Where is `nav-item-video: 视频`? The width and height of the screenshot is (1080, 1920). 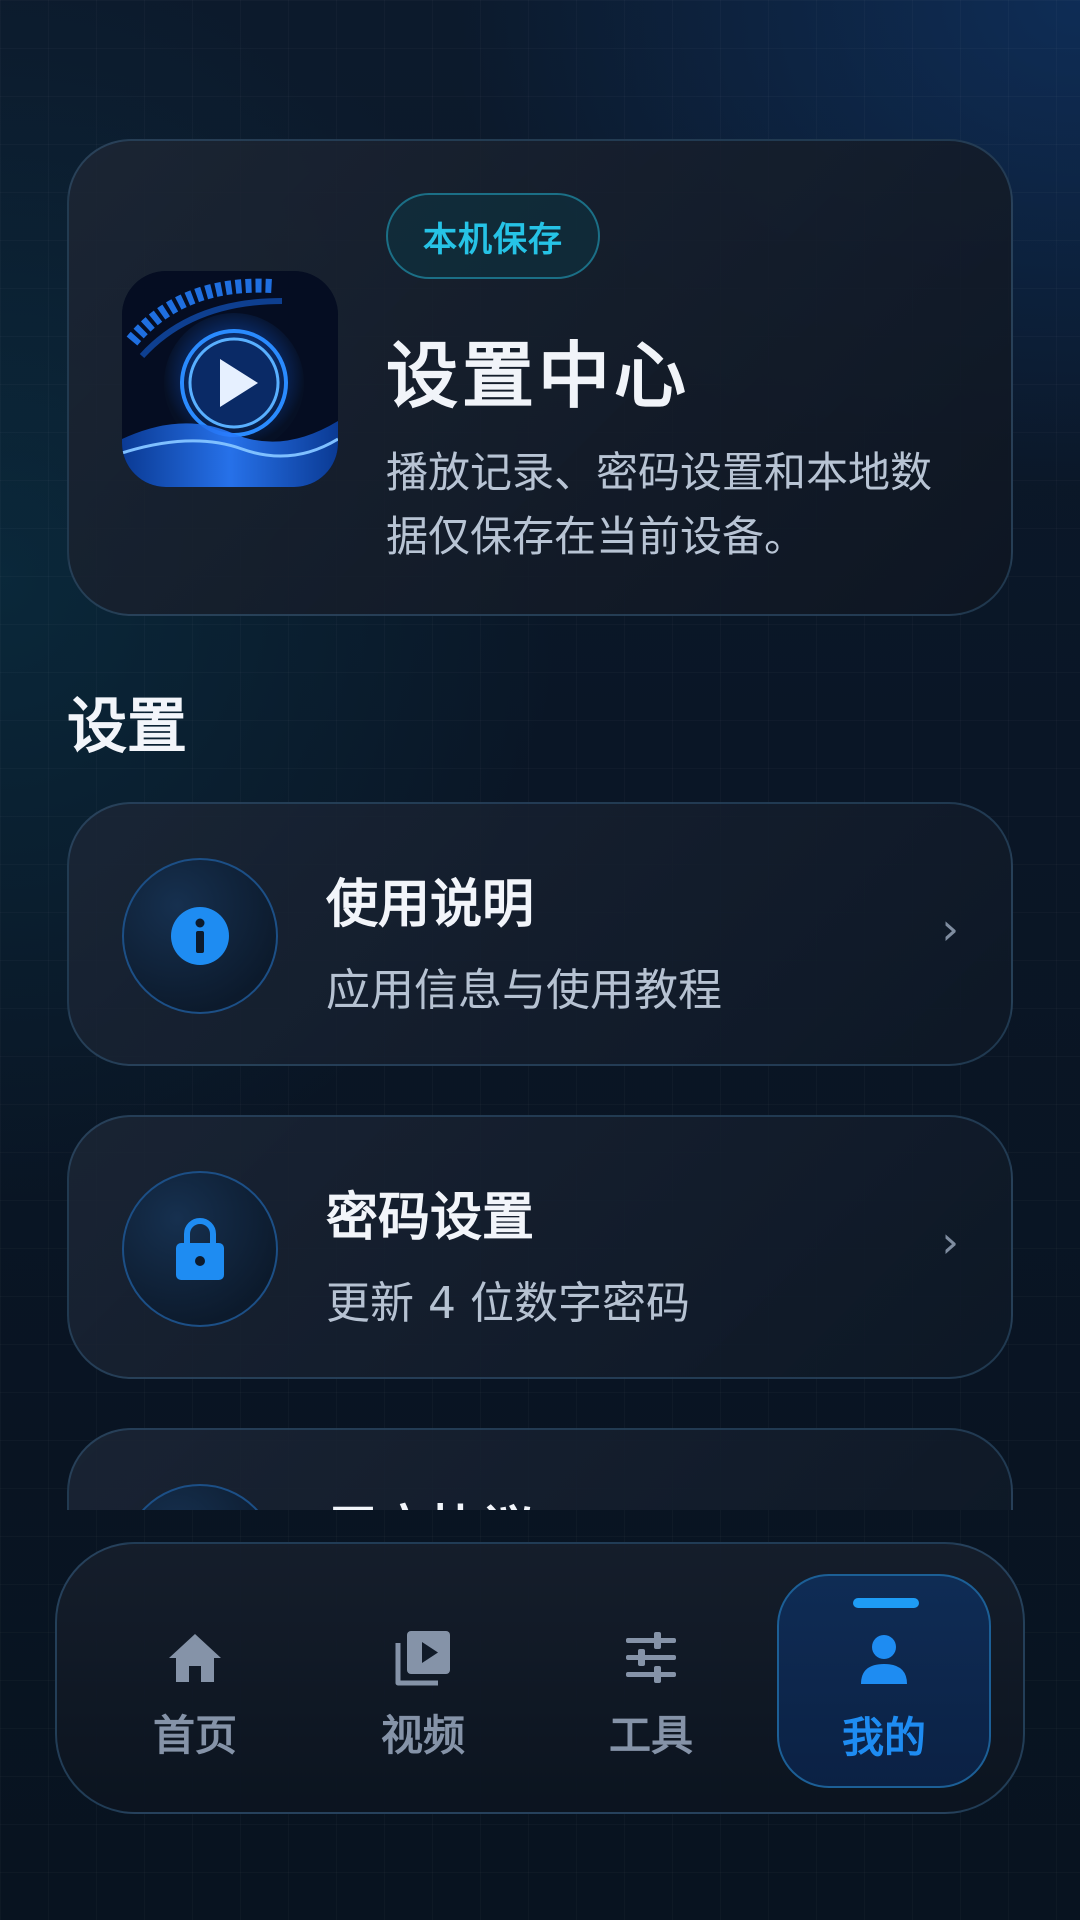
nav-item-video: 视频 is located at coordinates (423, 1681).